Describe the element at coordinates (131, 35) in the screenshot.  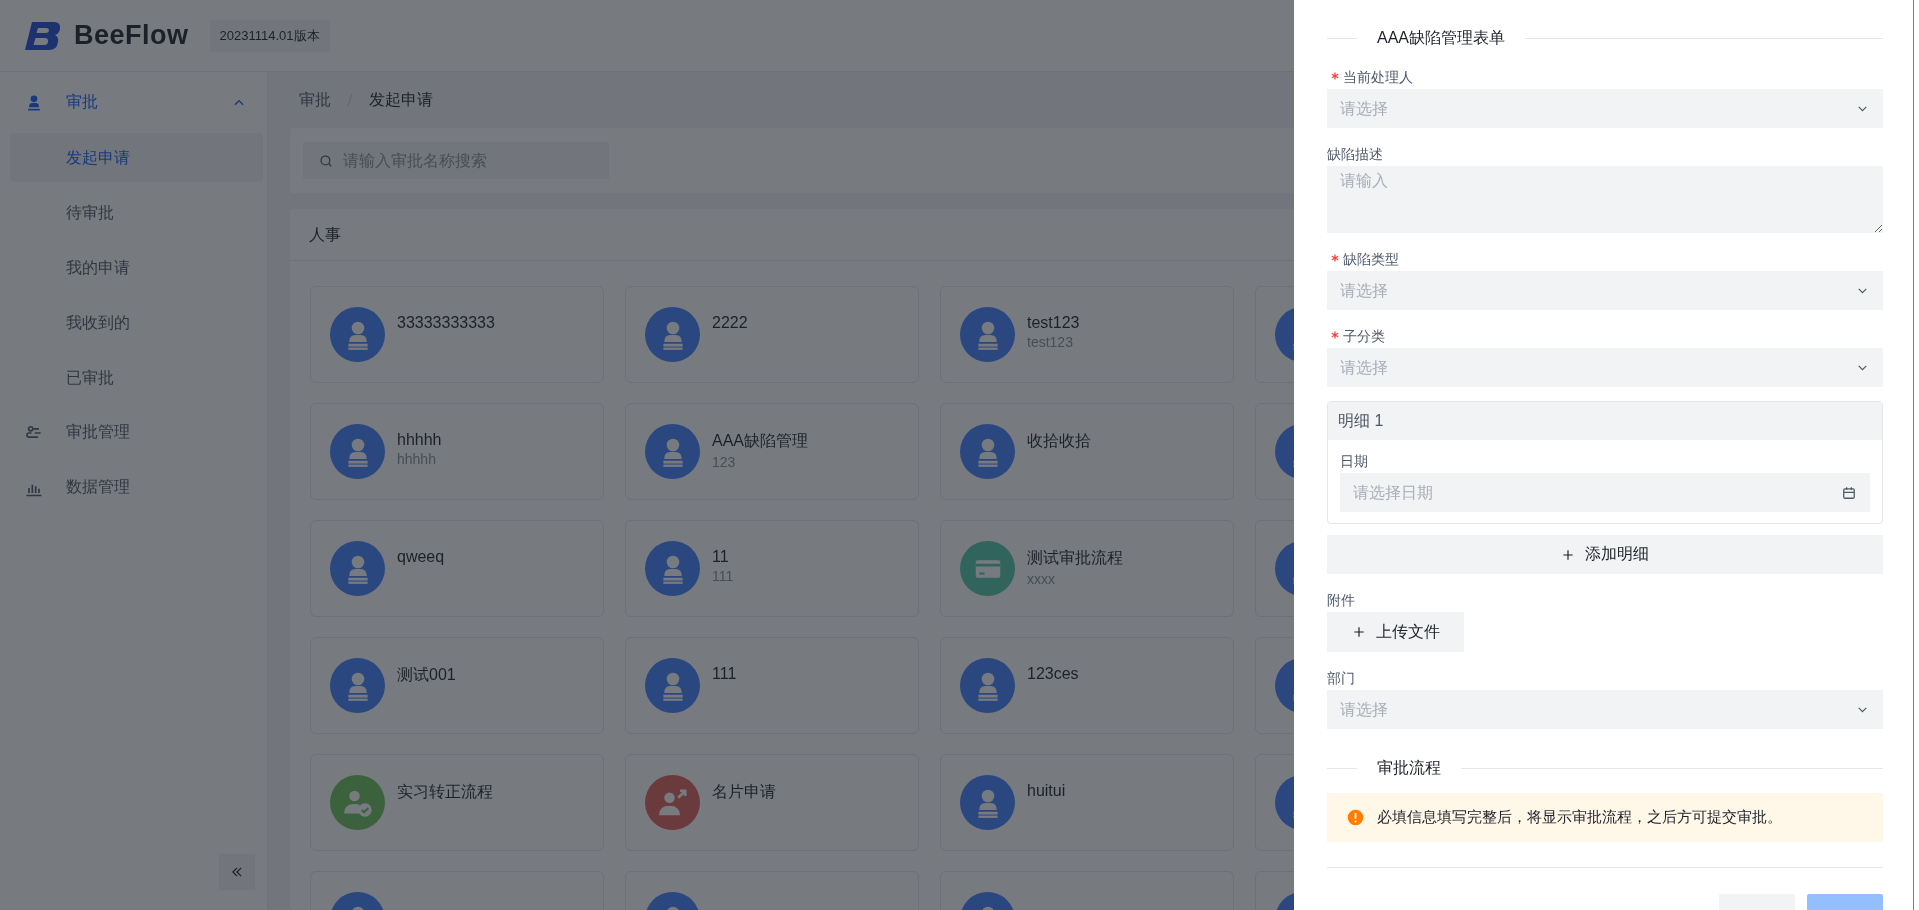
I see `brand-name: BeeFlow` at that location.